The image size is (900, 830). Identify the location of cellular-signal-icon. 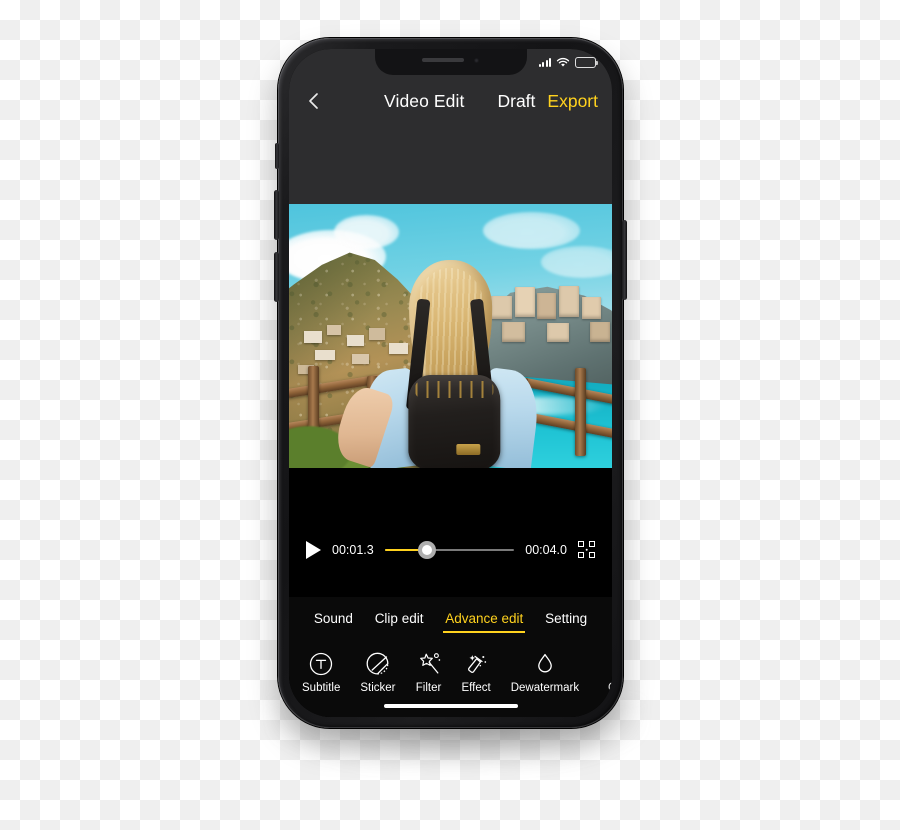
(544, 62).